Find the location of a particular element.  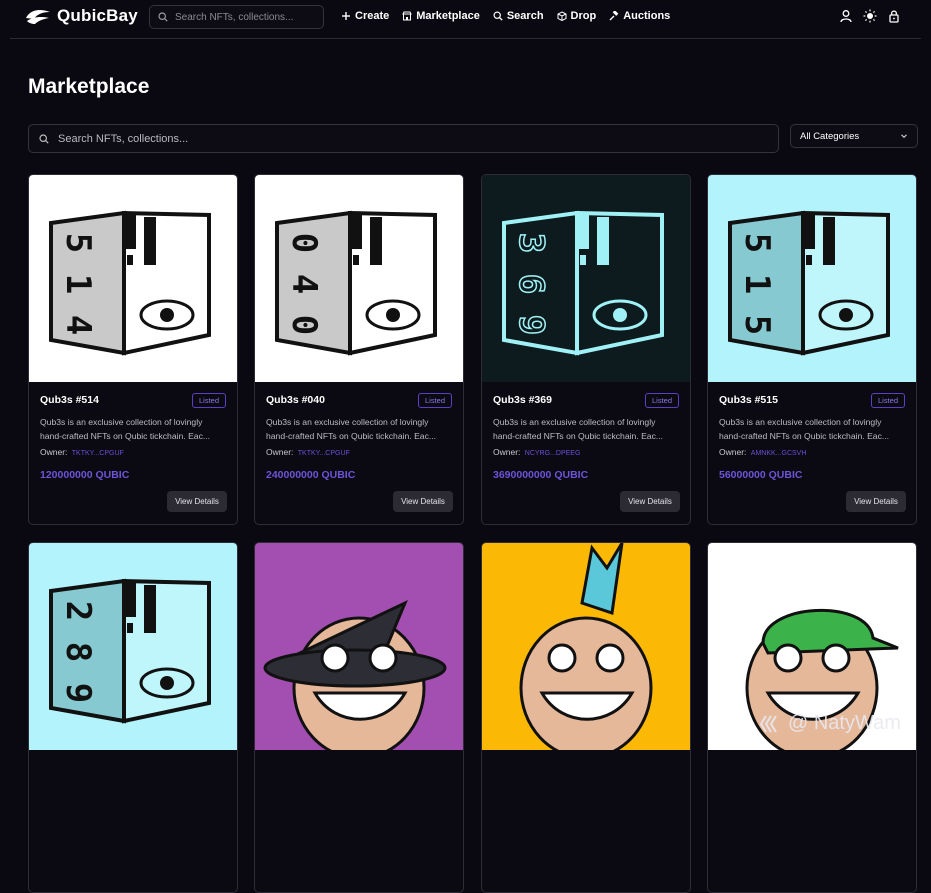

nav-marketplace-label: Marketplace is located at coordinates (448, 16).